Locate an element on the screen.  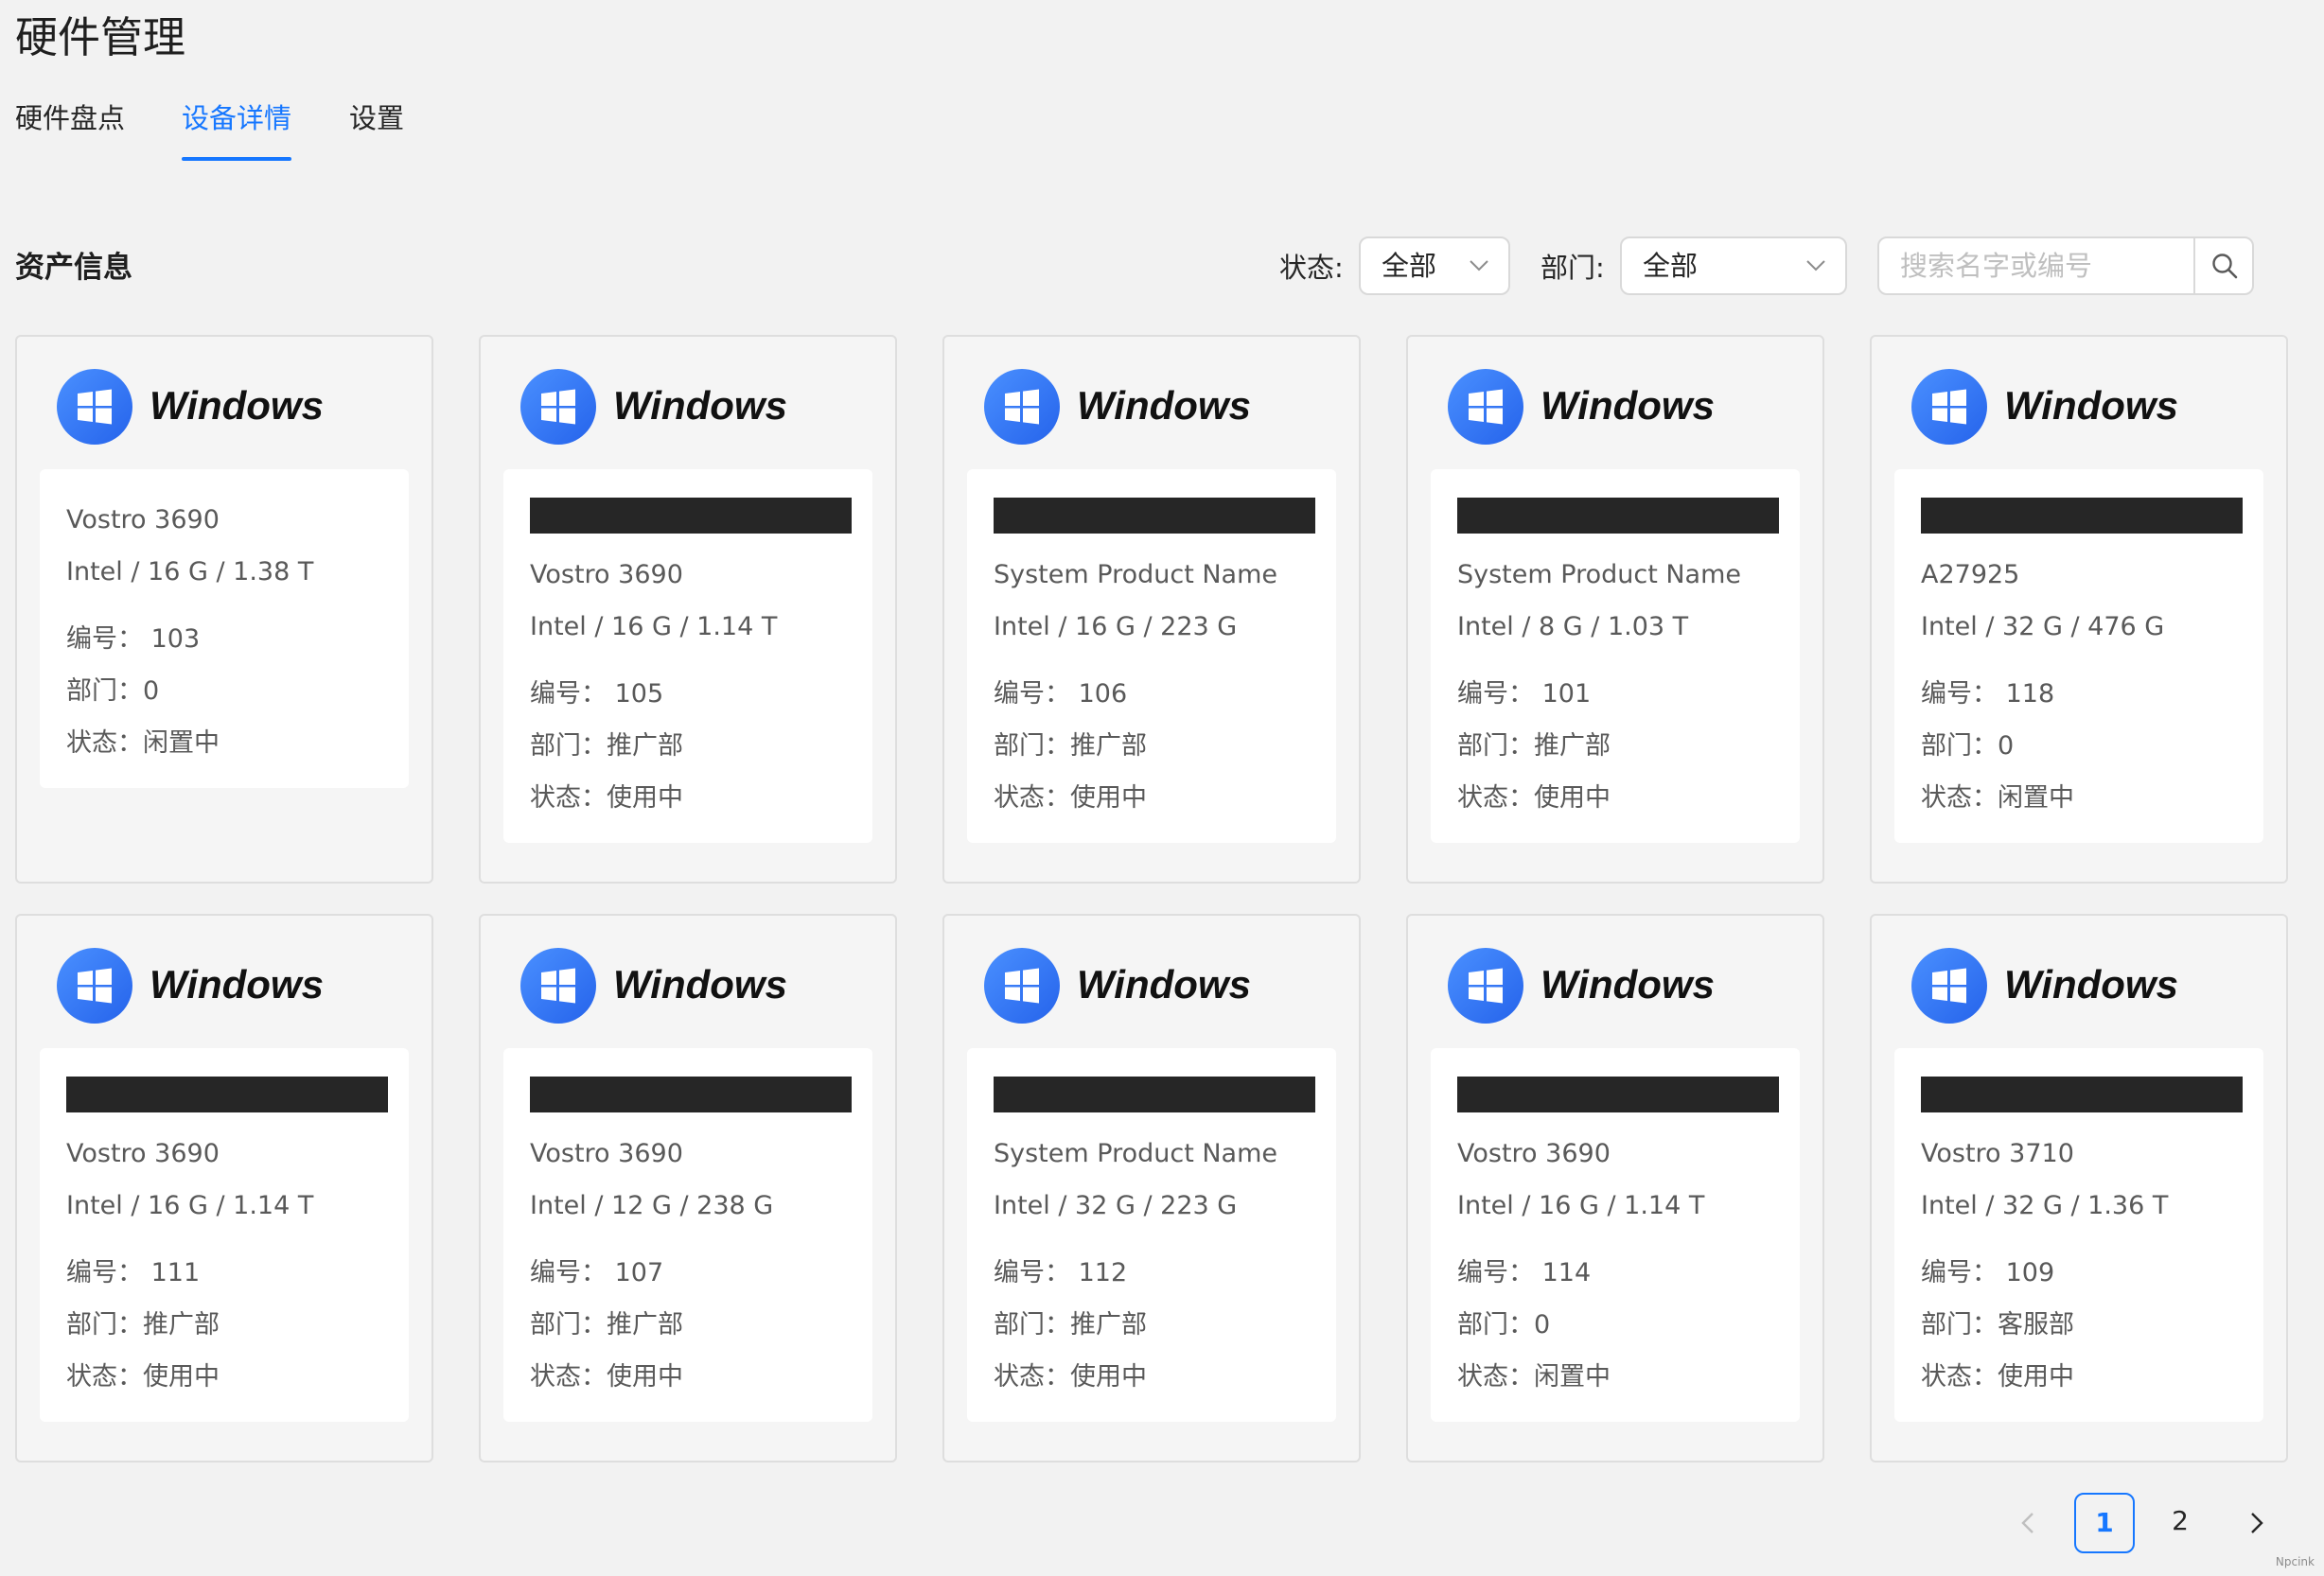
search-button is located at coordinates (2222, 266).